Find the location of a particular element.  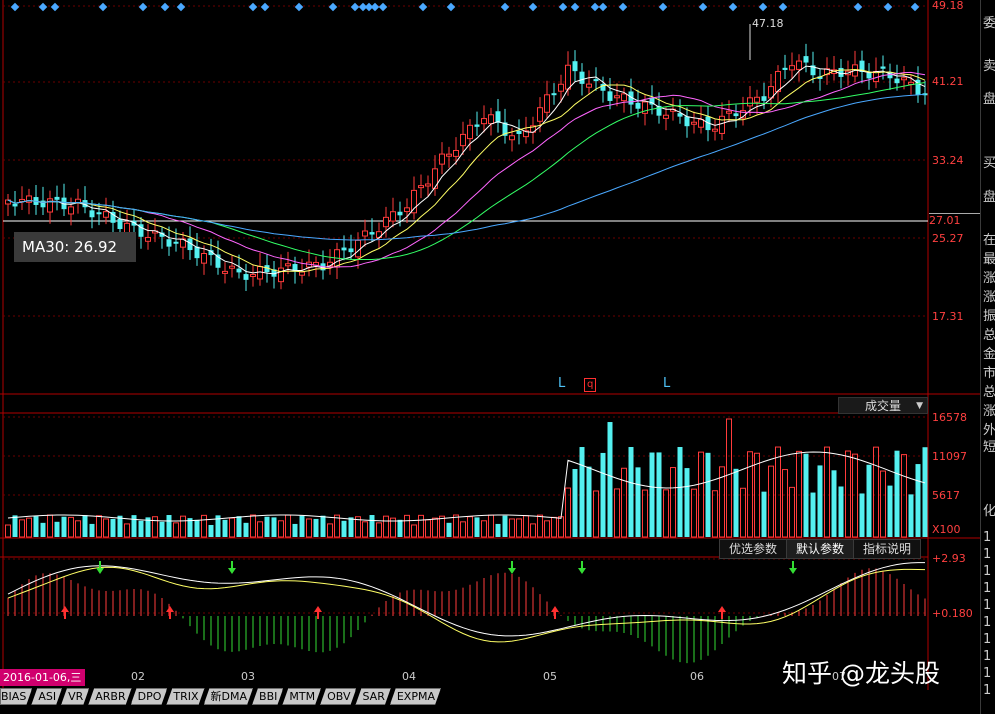

signal-marker-l: L is located at coordinates (562, 383).